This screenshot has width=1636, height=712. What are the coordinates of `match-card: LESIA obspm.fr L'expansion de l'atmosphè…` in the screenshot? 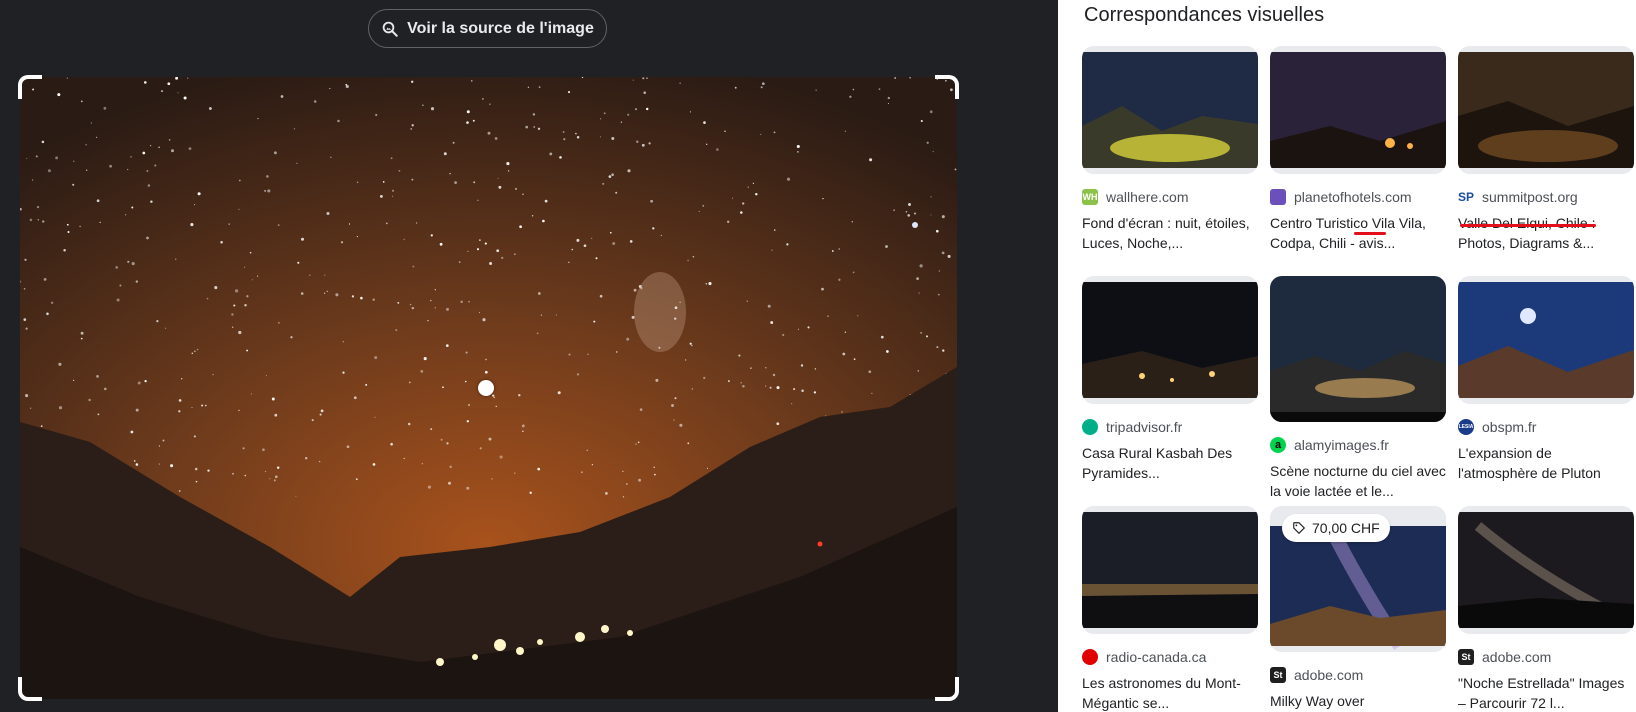 It's located at (1546, 379).